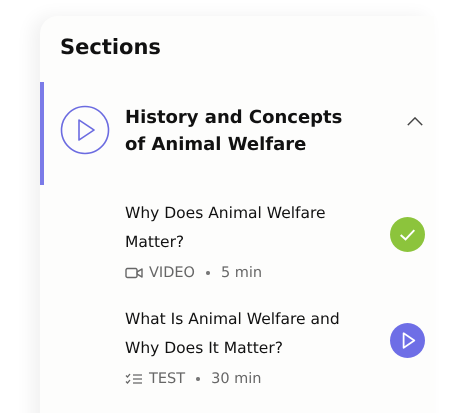 This screenshot has height=413, width=474. What do you see at coordinates (250, 228) in the screenshot?
I see `lesson-title: Why Does Animal Welfare Matter?` at bounding box center [250, 228].